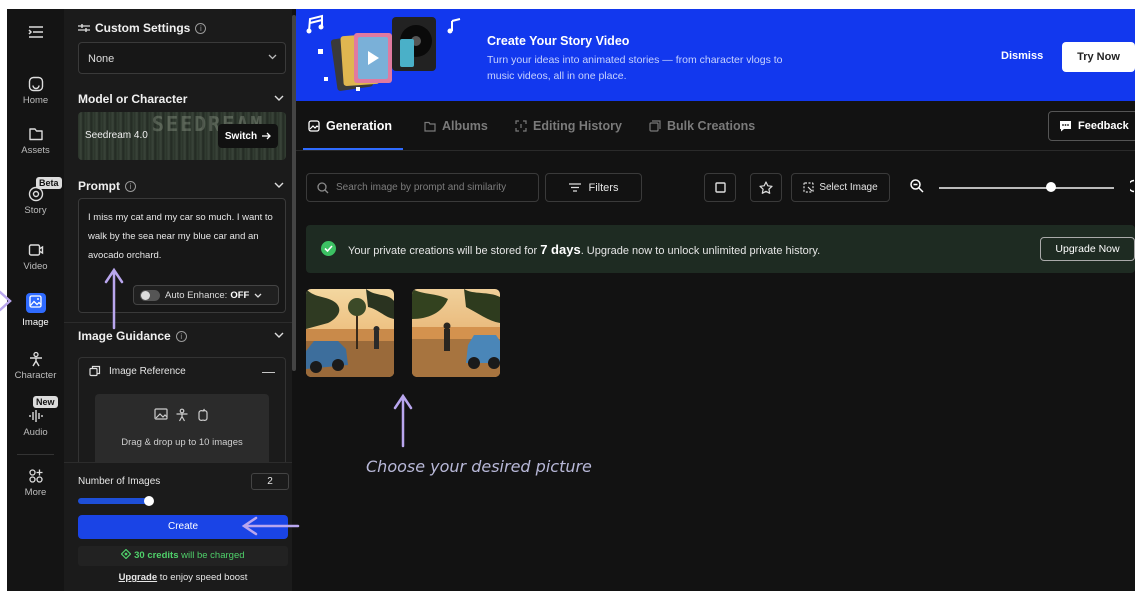 Image resolution: width=1135 pixels, height=591 pixels. I want to click on credits-notice: 30 credits will be charged, so click(183, 556).